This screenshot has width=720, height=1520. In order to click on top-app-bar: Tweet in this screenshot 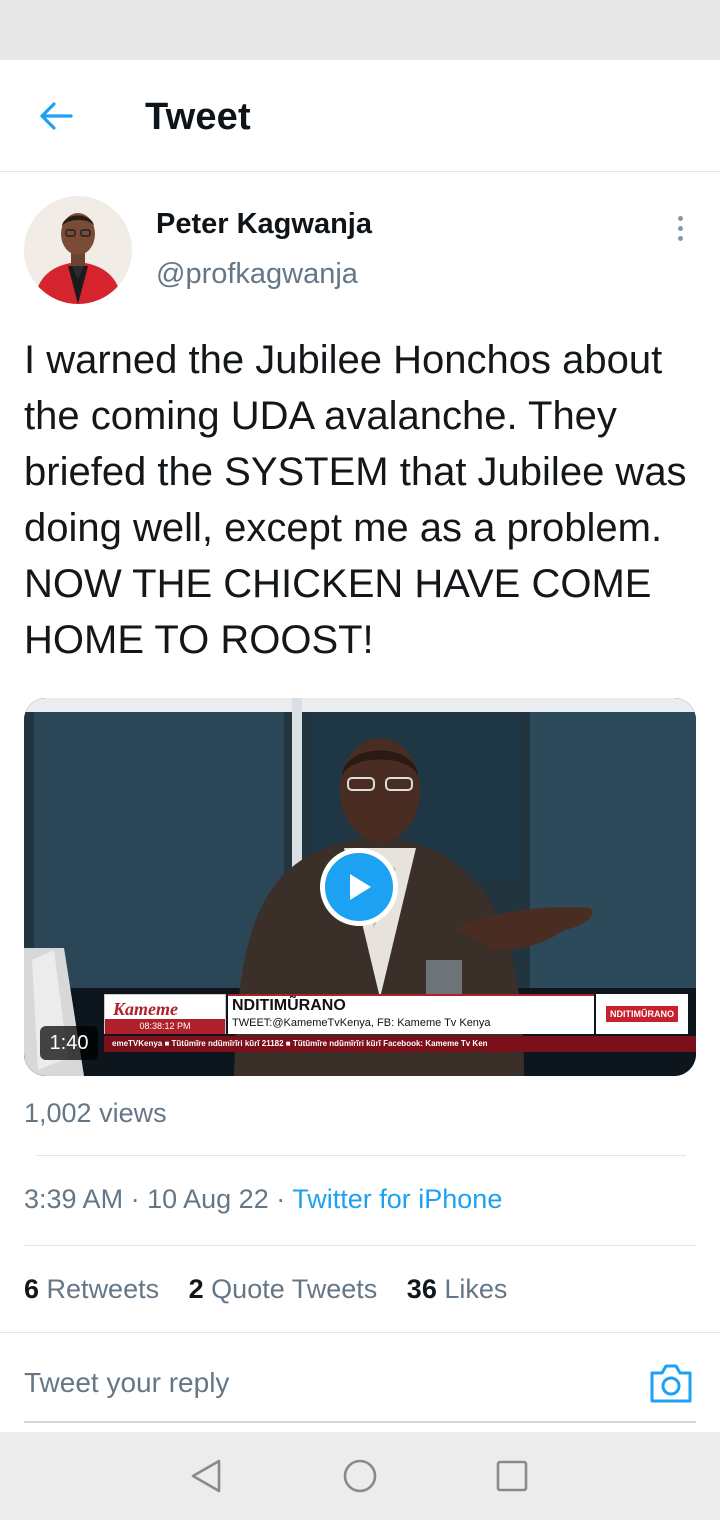, I will do `click(360, 116)`.